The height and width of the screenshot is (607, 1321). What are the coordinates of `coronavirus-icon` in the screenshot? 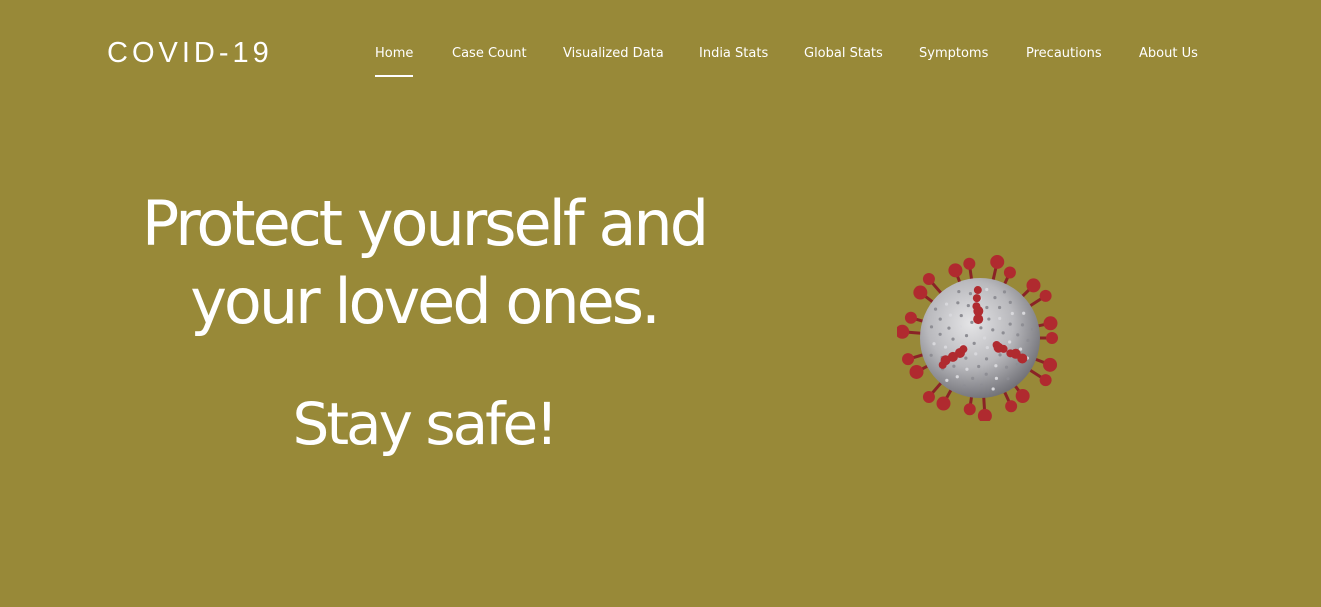 It's located at (979, 338).